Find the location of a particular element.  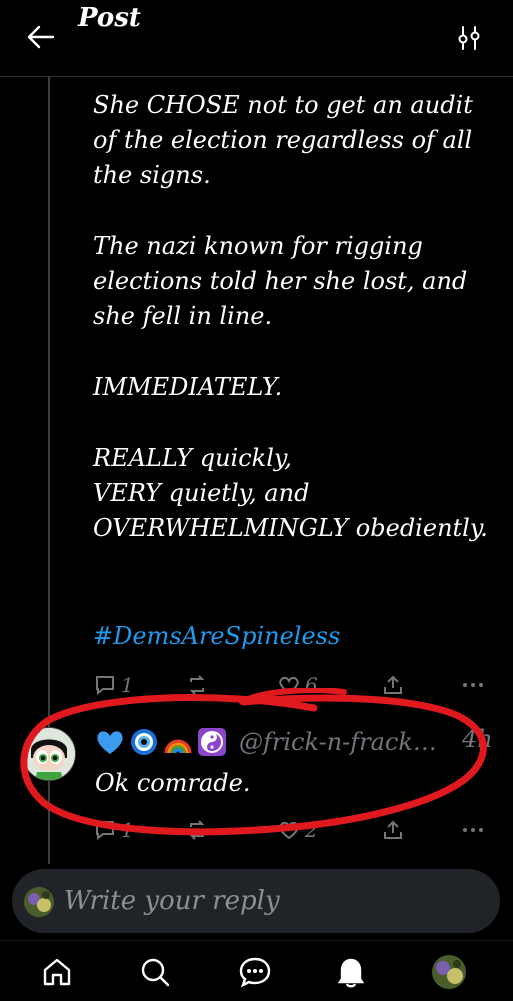

bell-icon is located at coordinates (351, 973).